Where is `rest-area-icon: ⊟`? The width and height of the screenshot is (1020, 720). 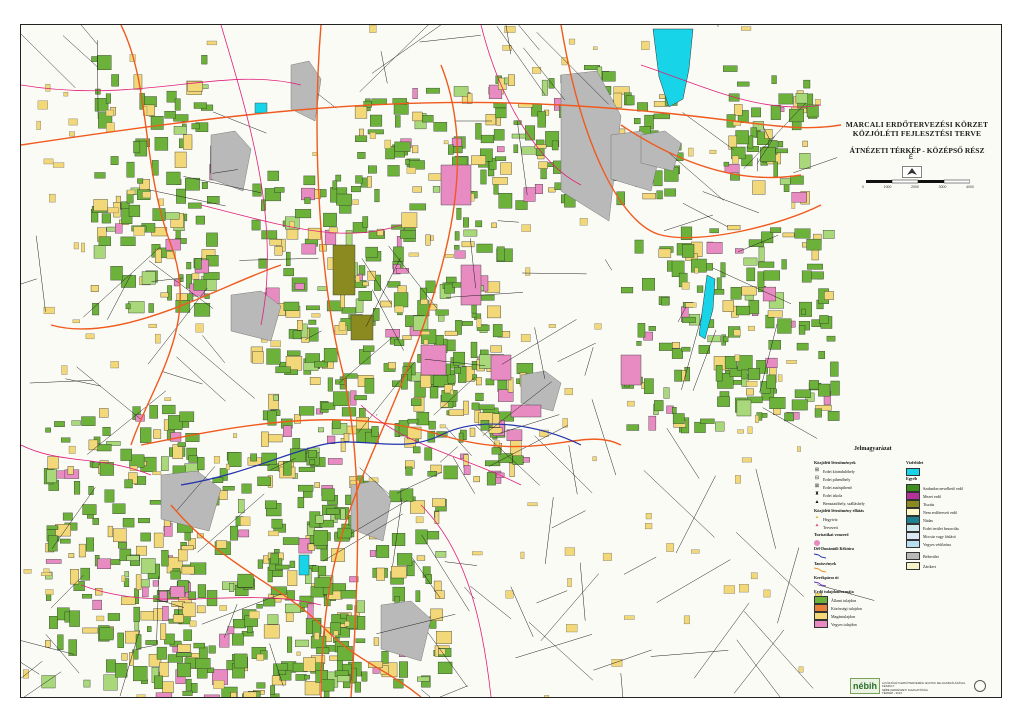
rest-area-icon: ⊟ is located at coordinates (817, 478).